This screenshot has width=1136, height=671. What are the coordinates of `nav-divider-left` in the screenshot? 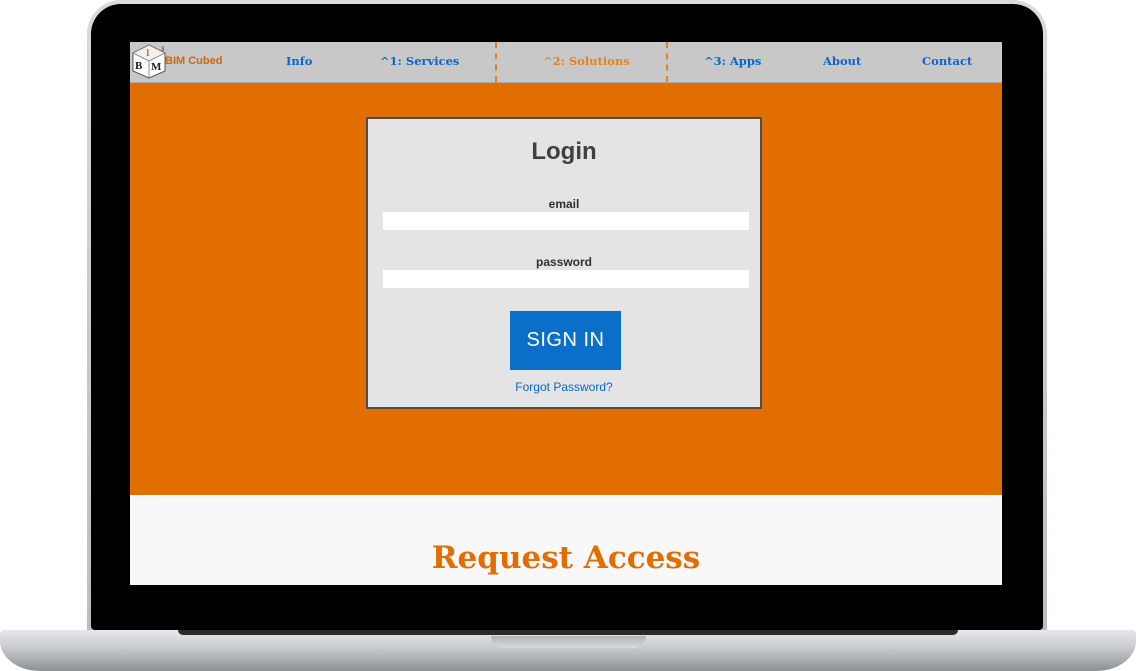 It's located at (496, 62).